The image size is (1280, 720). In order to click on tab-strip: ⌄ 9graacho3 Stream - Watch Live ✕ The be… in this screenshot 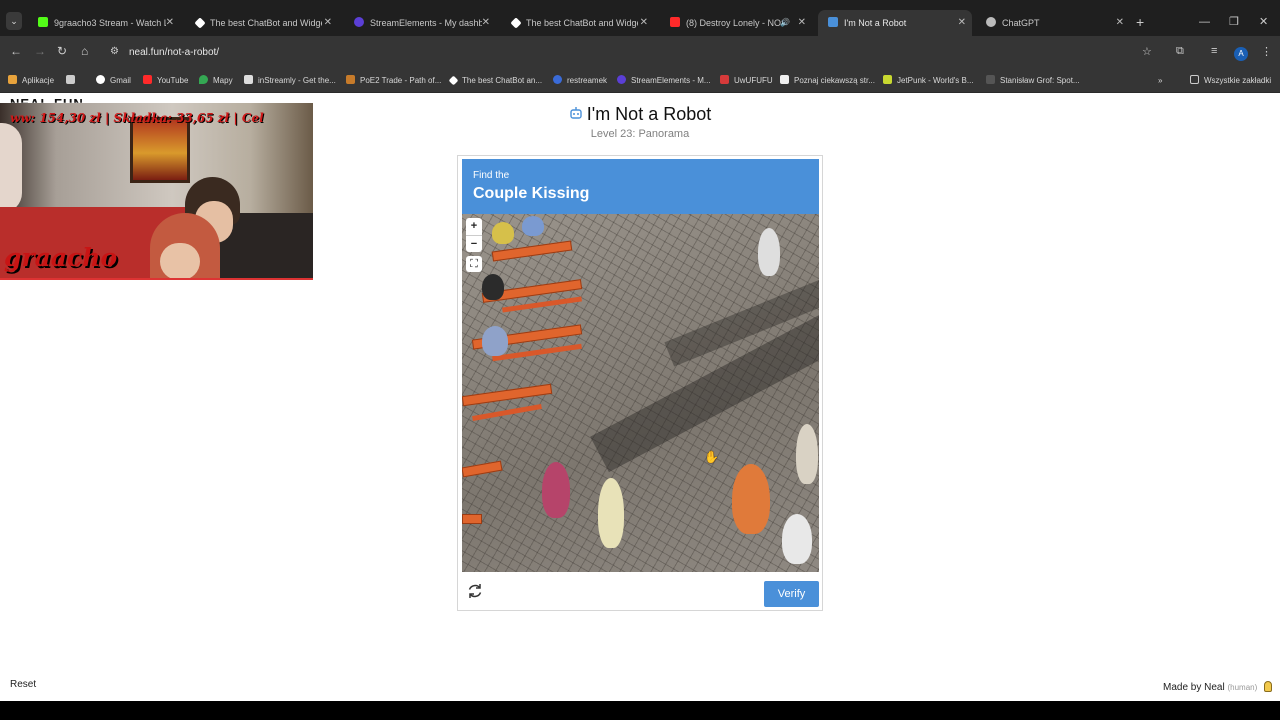, I will do `click(640, 22)`.